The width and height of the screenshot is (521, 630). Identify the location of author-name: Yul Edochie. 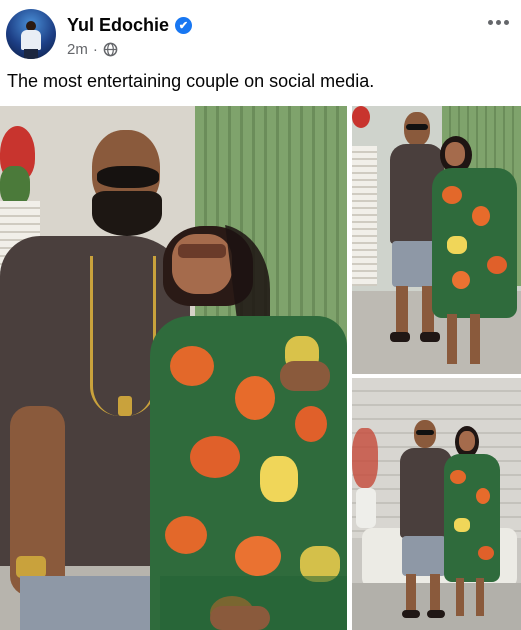
(118, 25).